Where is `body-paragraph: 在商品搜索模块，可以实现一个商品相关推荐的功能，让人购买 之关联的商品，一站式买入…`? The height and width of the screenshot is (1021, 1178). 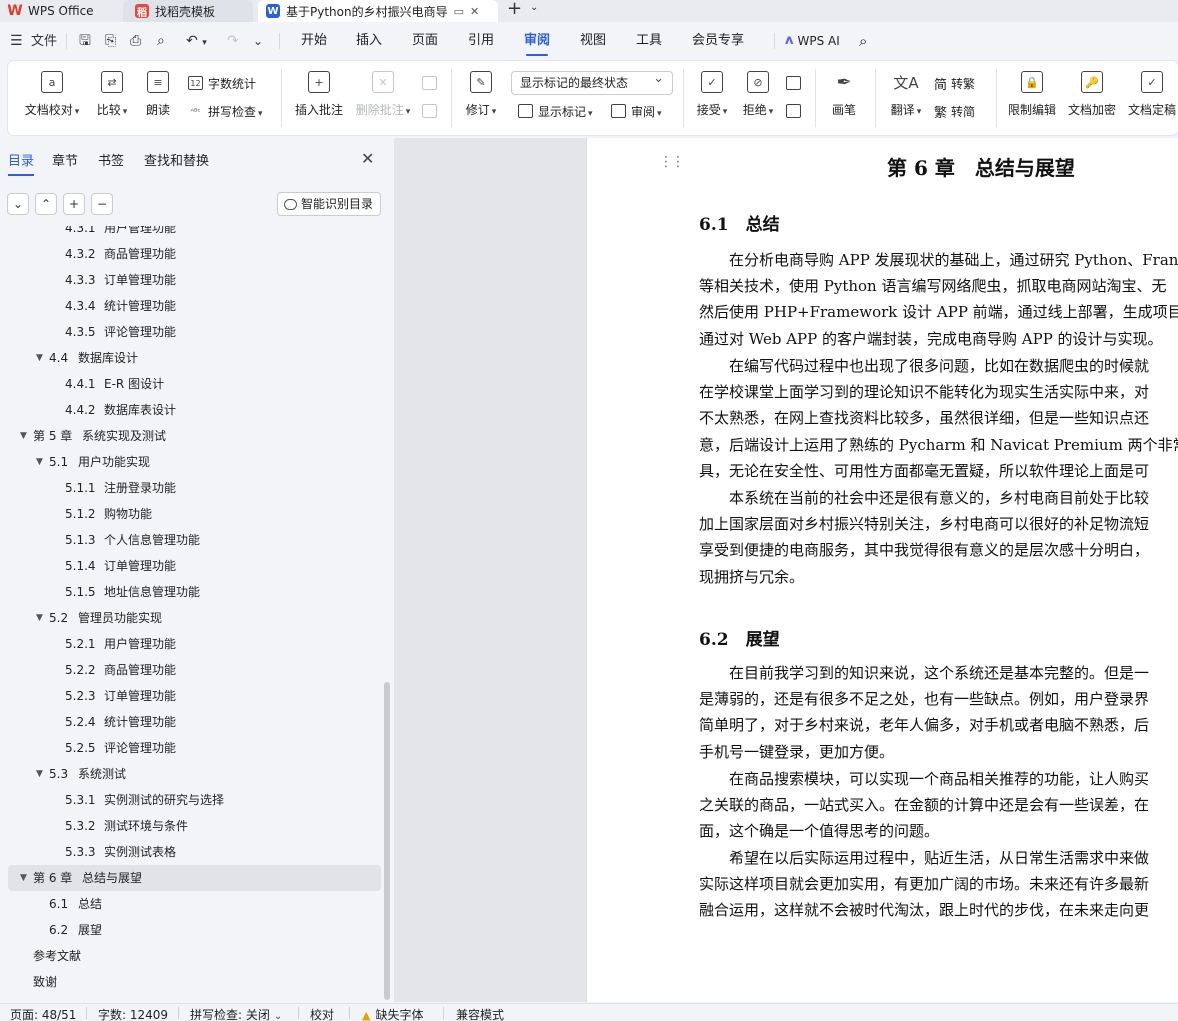
body-paragraph: 在商品搜索模块，可以实现一个商品相关推荐的功能，让人购买 之关联的商品，一站式买入… is located at coordinates (938, 805).